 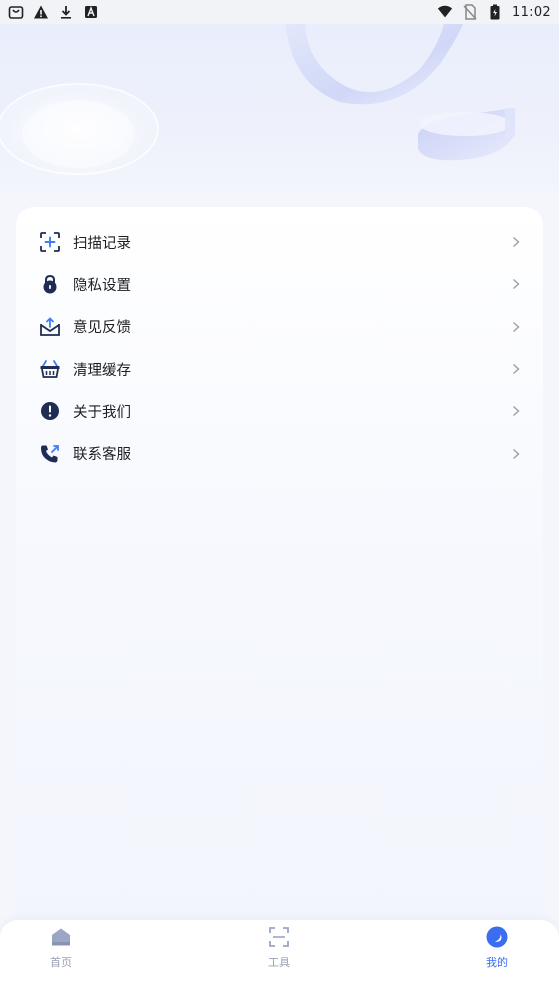 I want to click on no-sim-icon, so click(x=470, y=12).